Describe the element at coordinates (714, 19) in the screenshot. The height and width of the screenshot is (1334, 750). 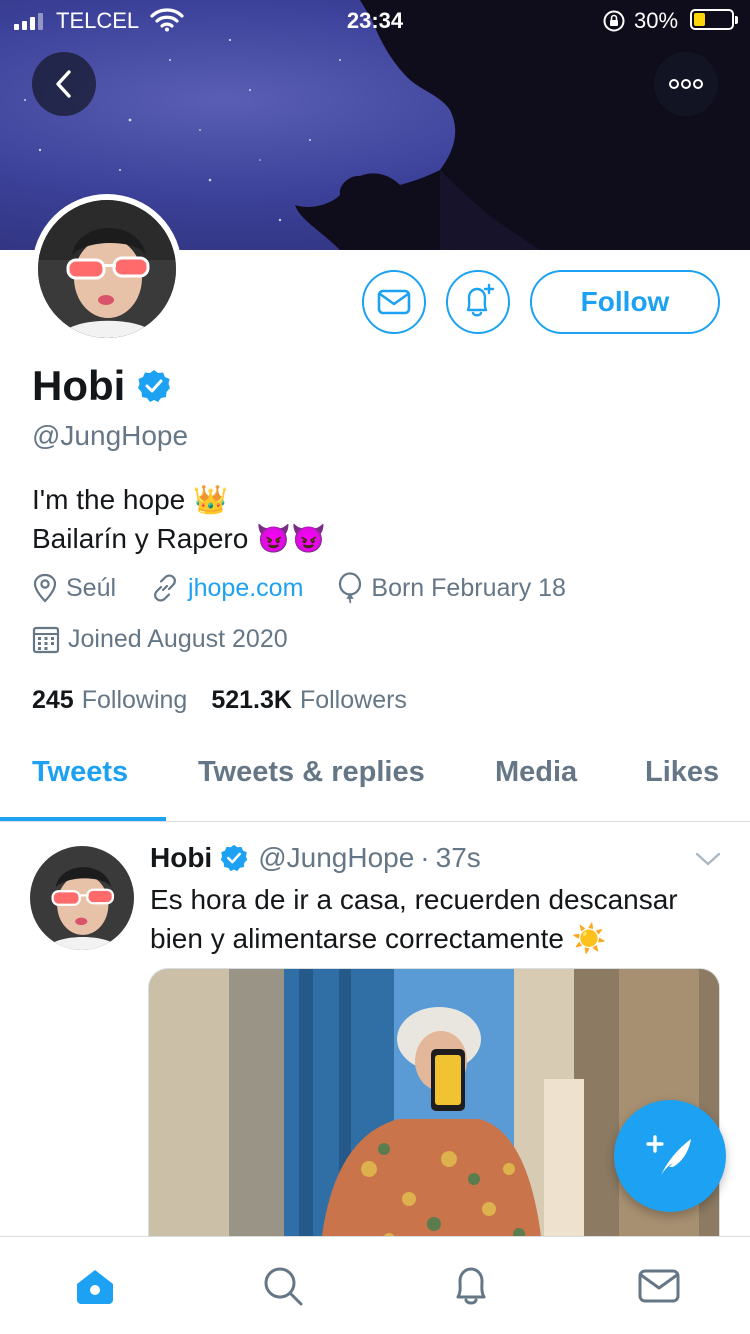
I see `battery-icon` at that location.